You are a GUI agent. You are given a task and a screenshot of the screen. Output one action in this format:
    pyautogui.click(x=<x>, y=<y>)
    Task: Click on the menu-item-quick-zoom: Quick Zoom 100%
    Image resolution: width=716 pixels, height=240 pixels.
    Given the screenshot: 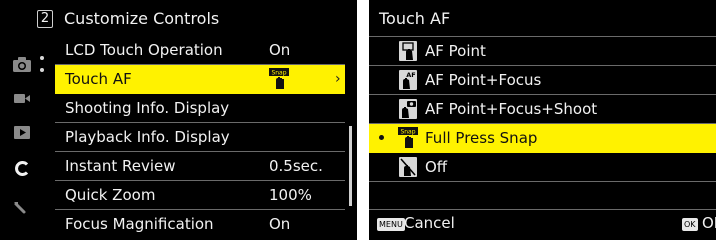 What is the action you would take?
    pyautogui.click(x=200, y=195)
    